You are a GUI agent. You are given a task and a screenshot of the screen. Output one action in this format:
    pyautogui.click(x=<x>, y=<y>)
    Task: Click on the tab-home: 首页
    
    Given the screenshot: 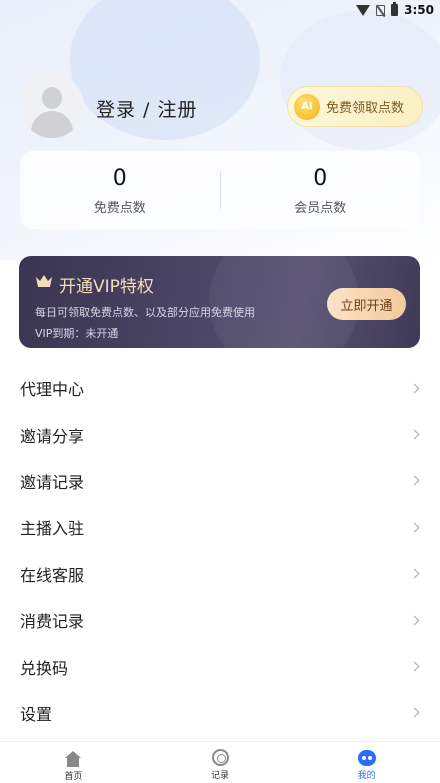 What is the action you would take?
    pyautogui.click(x=73, y=762)
    